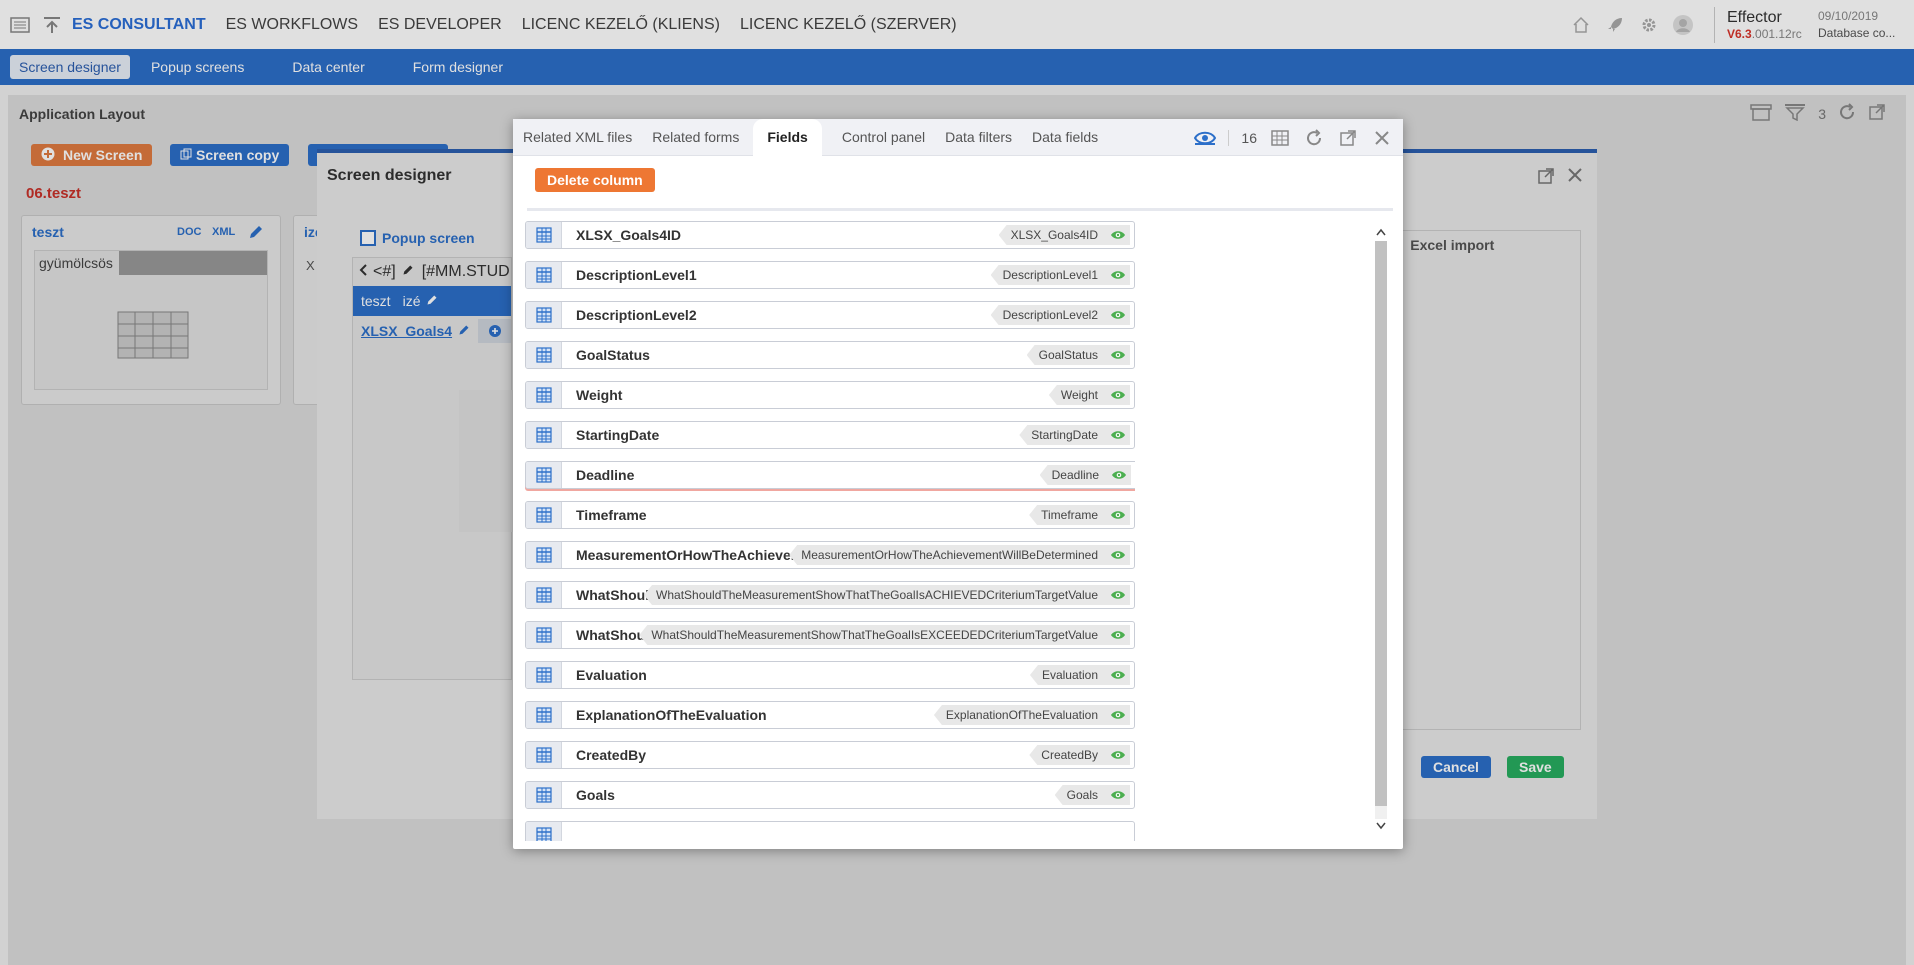 This screenshot has height=965, width=1914. Describe the element at coordinates (1649, 25) in the screenshot. I see `gear-icon` at that location.